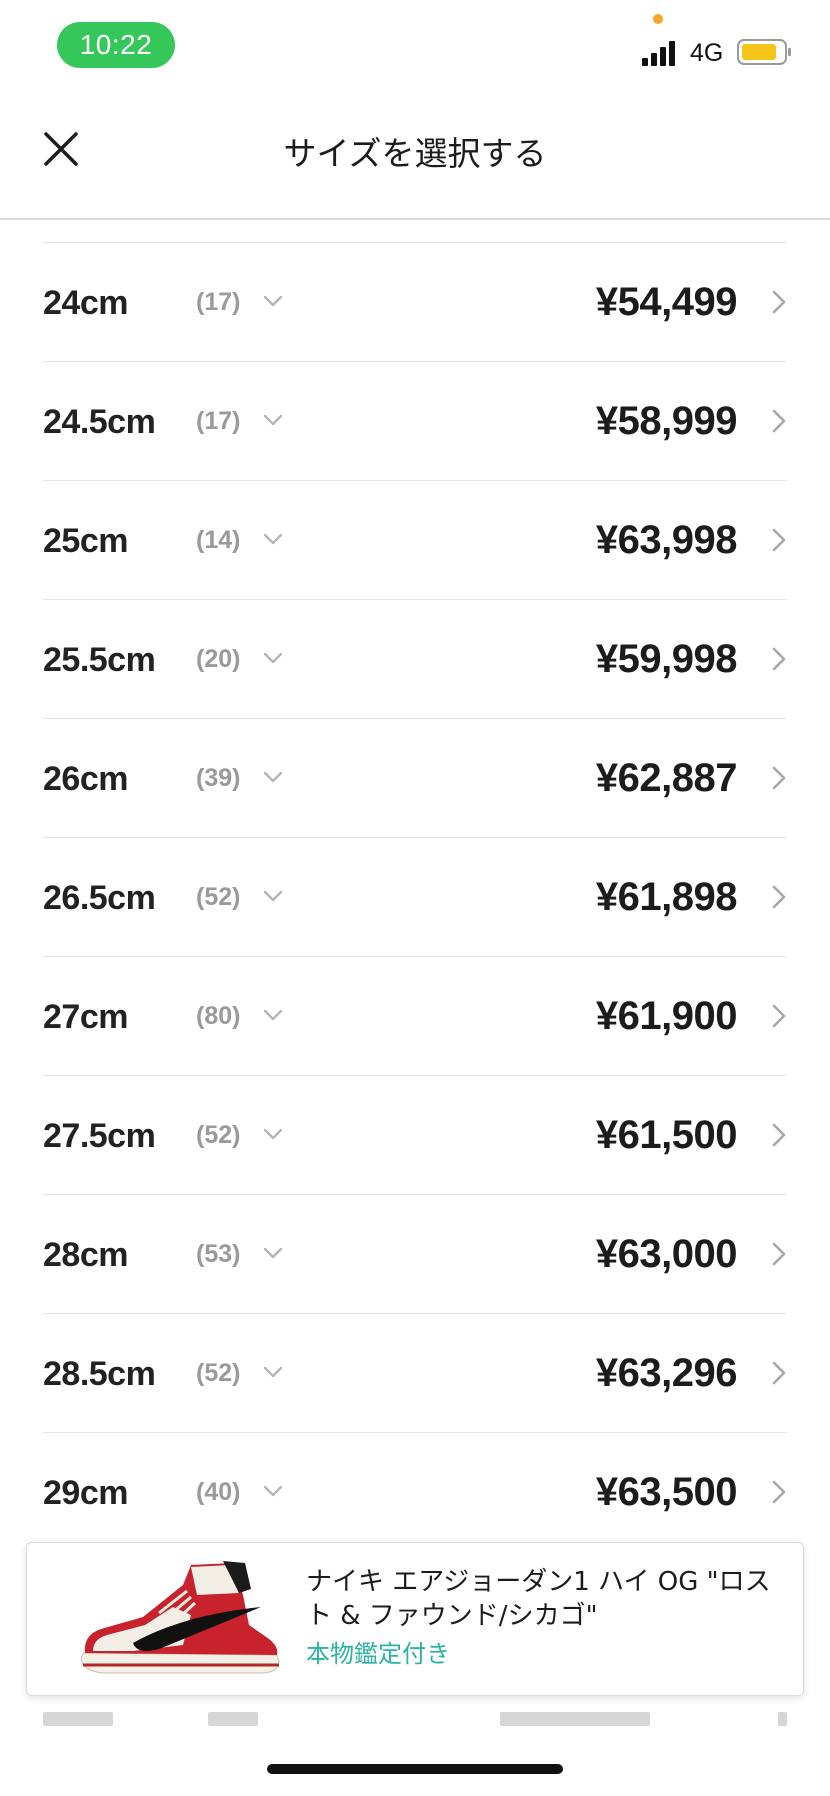 The image size is (830, 1796). I want to click on size-row: 26.5cm (52) ¥61,898, so click(415, 897).